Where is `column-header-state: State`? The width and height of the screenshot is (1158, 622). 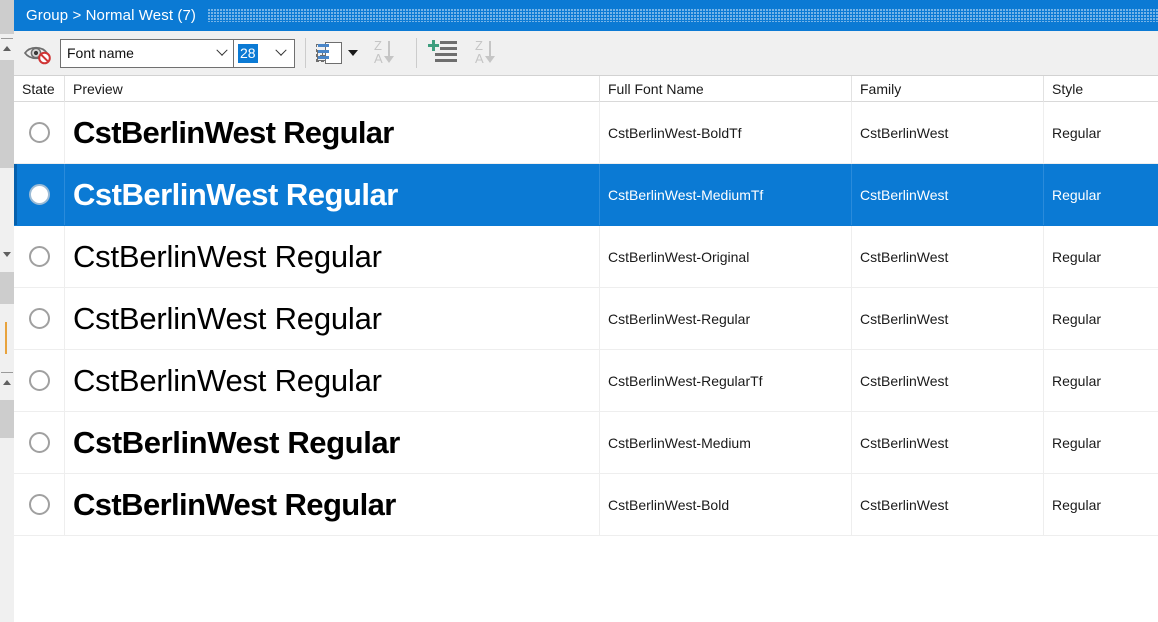
column-header-state: State is located at coordinates (39, 89).